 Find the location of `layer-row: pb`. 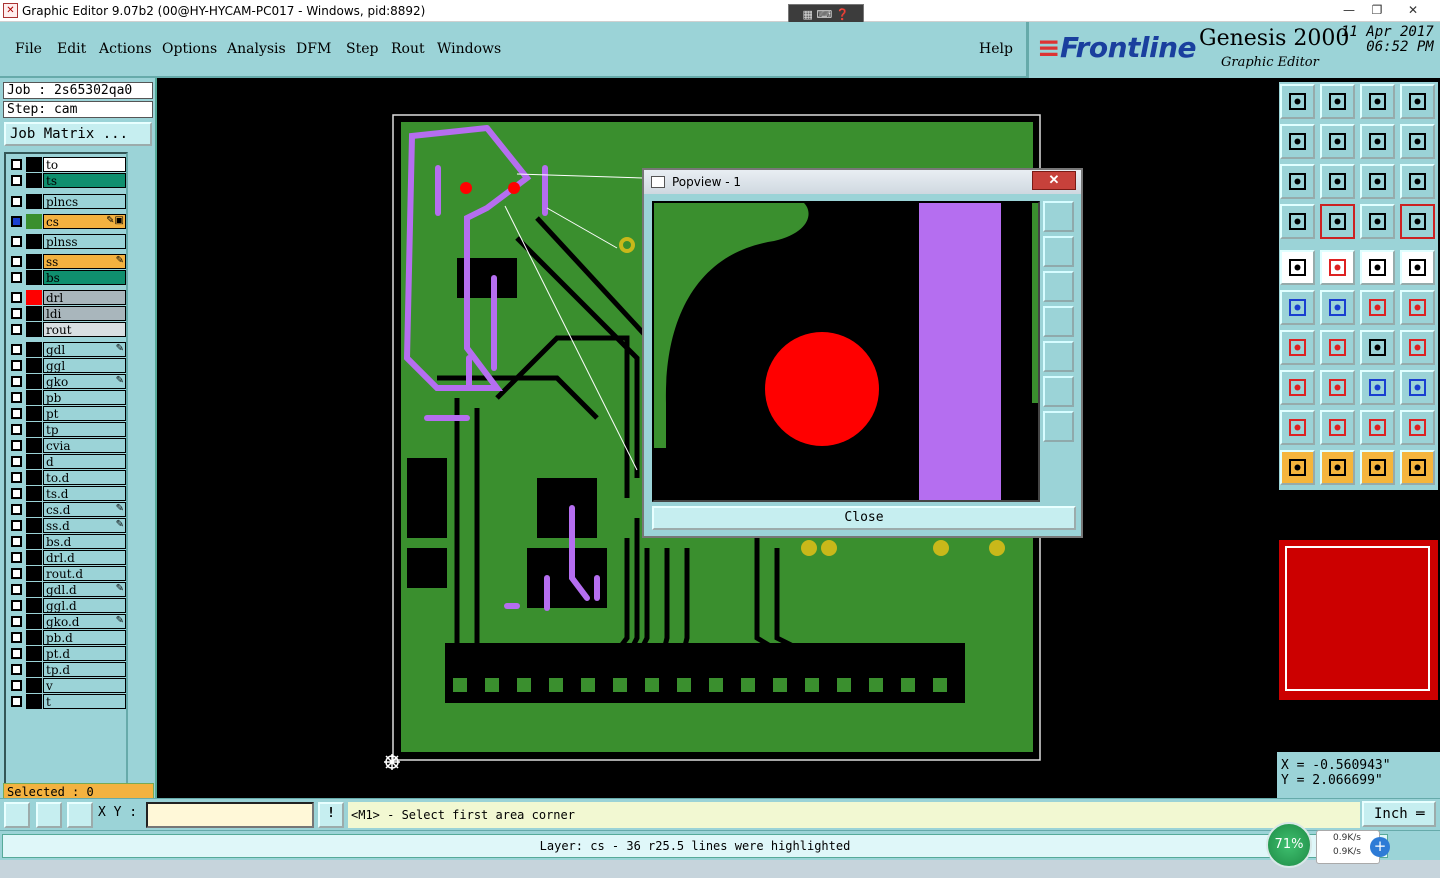

layer-row: pb is located at coordinates (67, 397).